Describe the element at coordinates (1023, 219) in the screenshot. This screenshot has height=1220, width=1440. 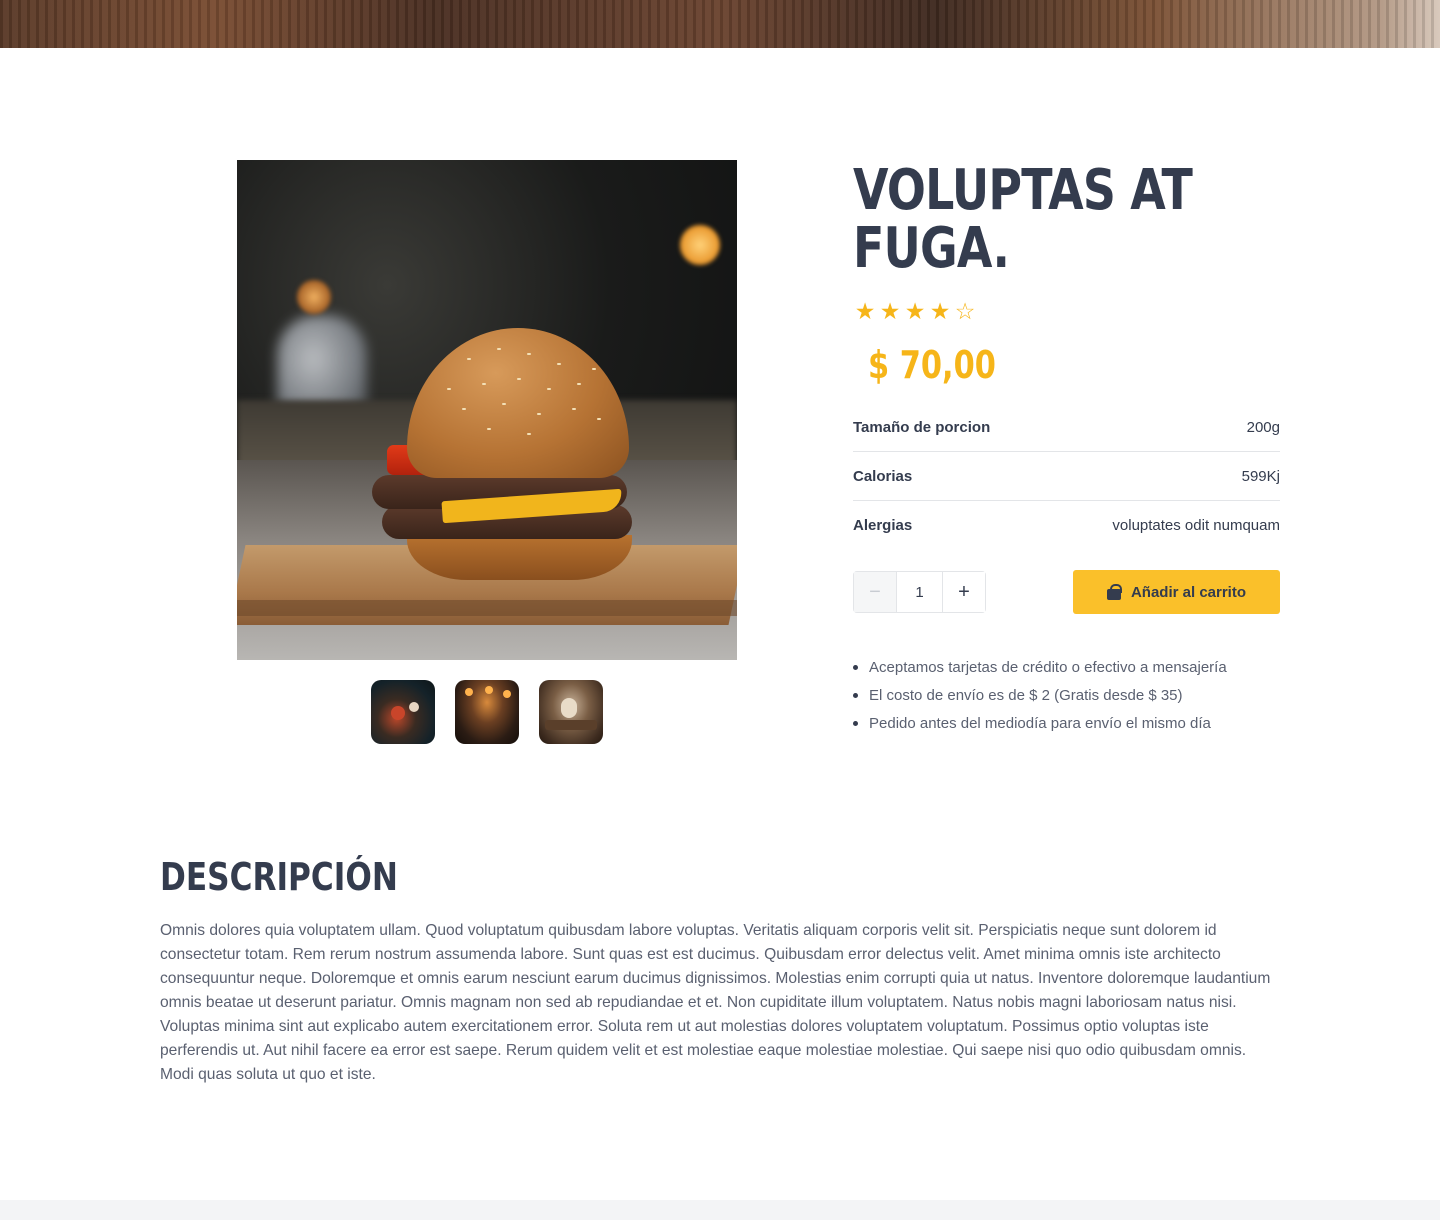
I see `product-title: VOLUPTAS AT FUGA.` at that location.